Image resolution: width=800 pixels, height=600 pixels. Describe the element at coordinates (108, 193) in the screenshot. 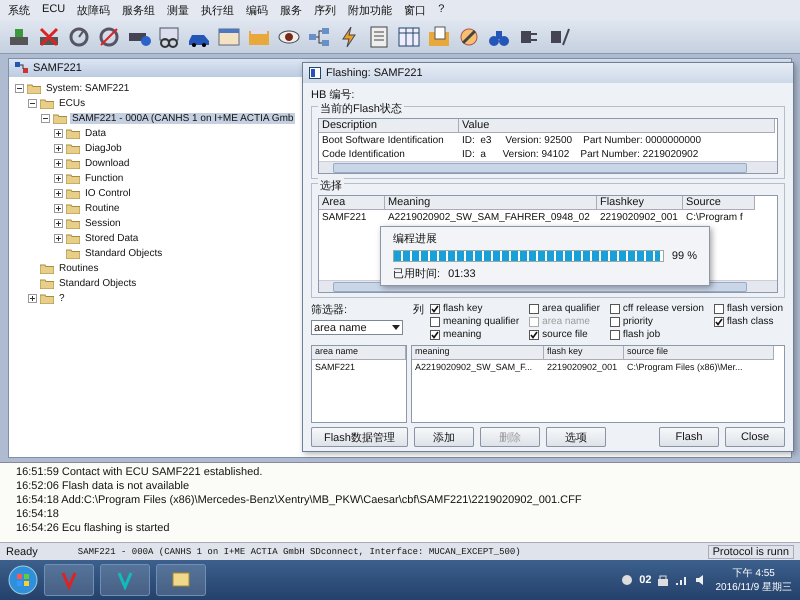

I see `tree-item: IO Control` at that location.